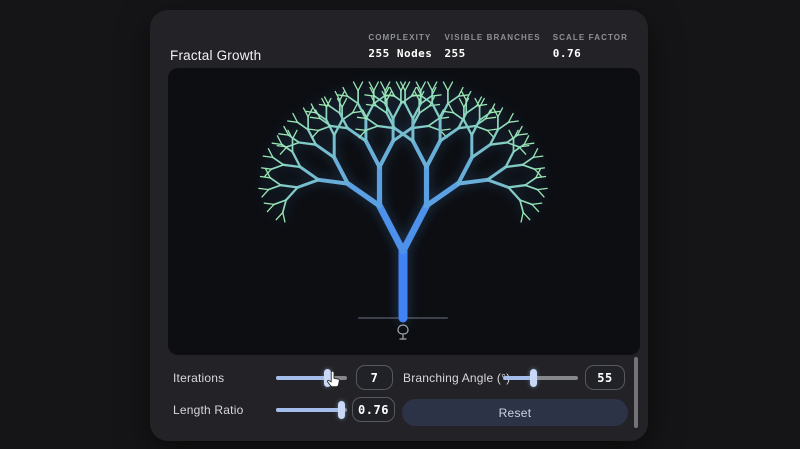  I want to click on branching-angle-slider-fill, so click(518, 378).